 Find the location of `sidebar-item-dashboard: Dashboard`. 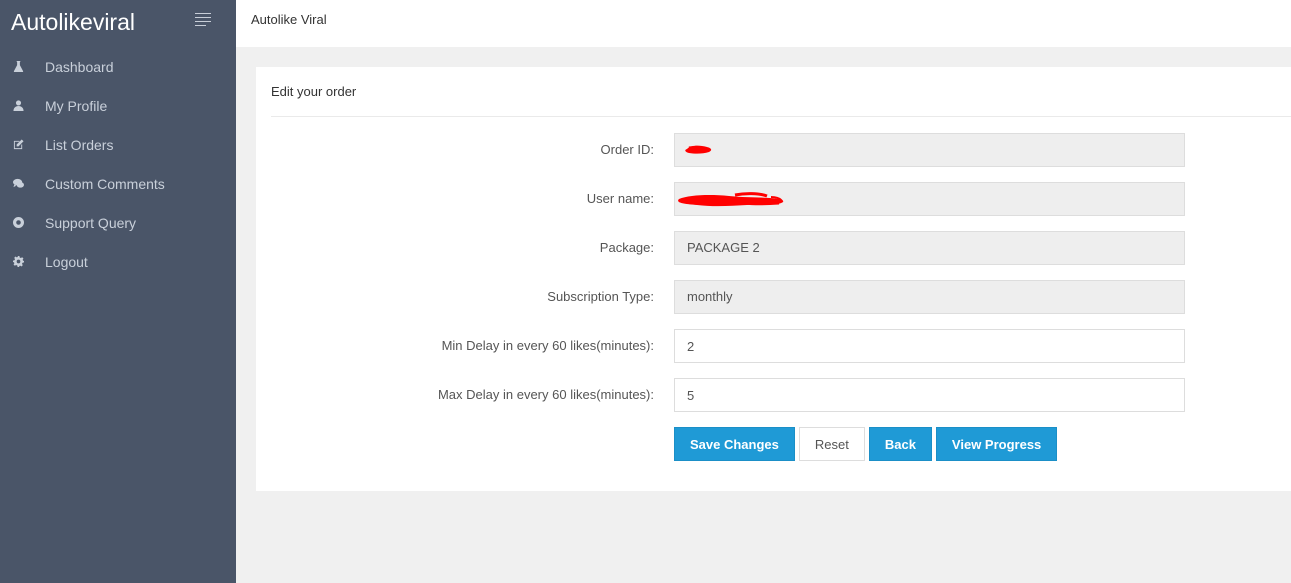

sidebar-item-dashboard: Dashboard is located at coordinates (118, 66).